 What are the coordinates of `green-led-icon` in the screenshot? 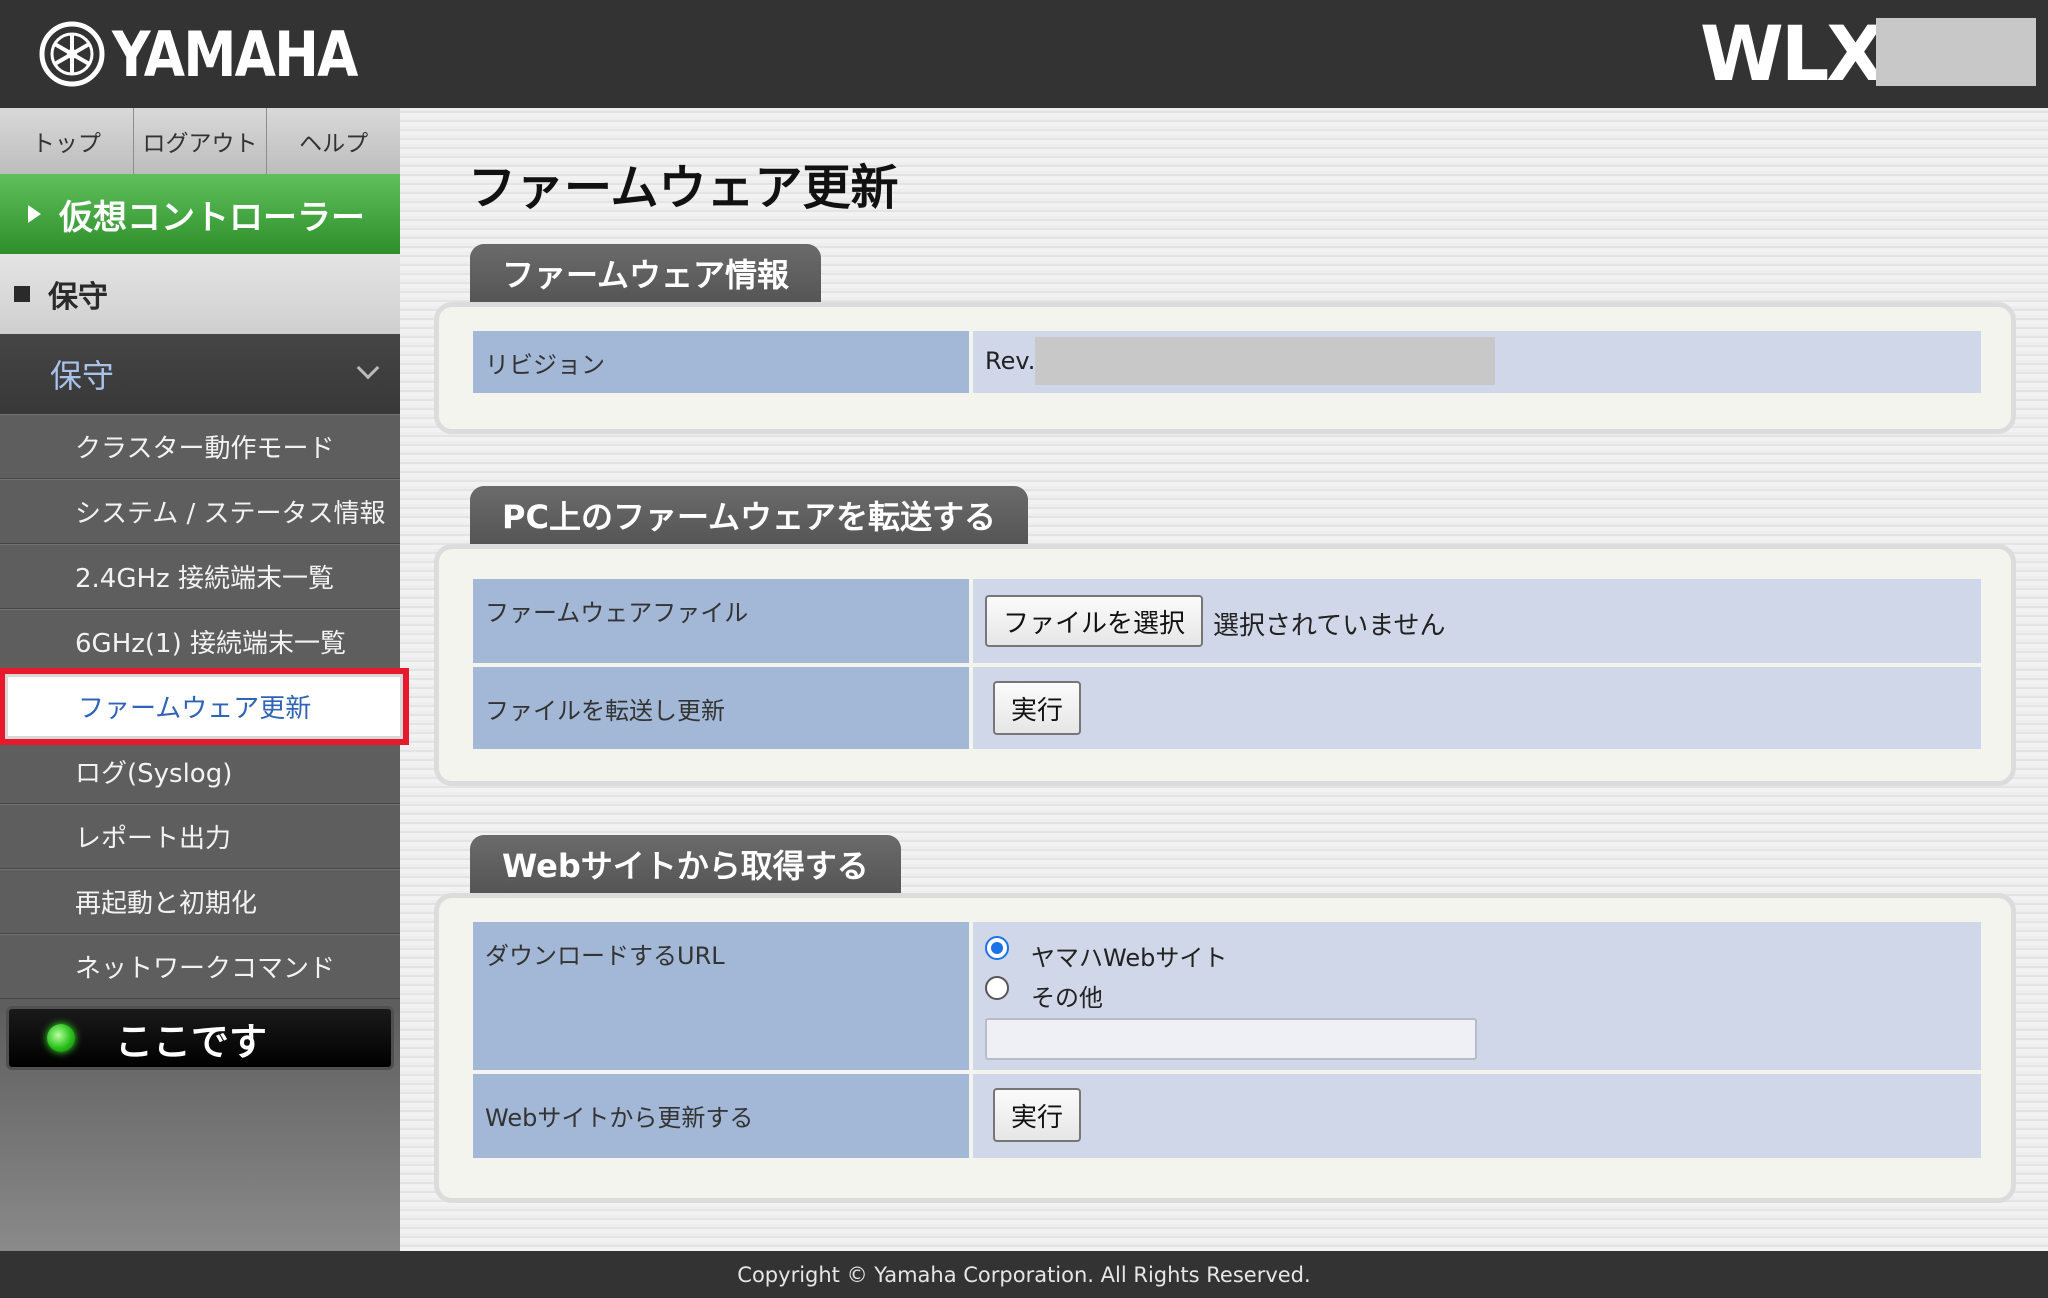 It's located at (61, 1038).